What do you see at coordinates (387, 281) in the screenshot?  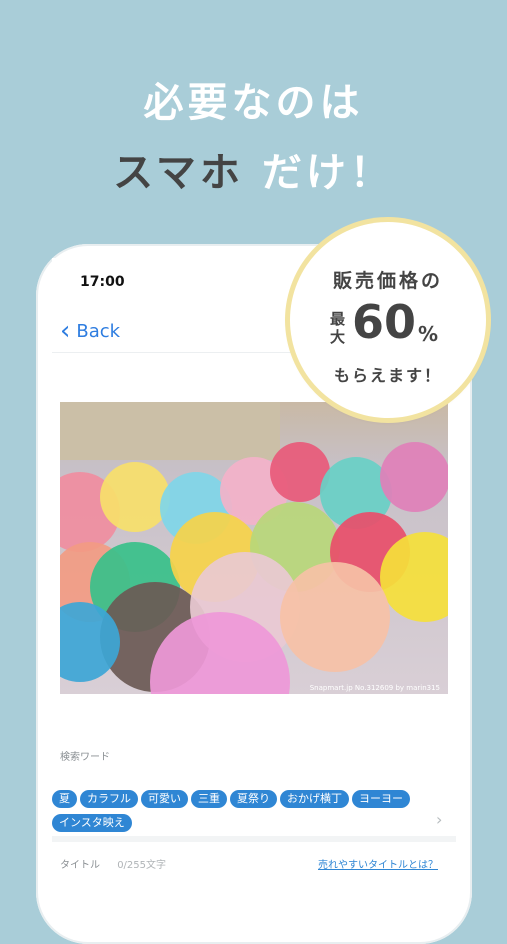 I see `badge-line-1: 販売価格の` at bounding box center [387, 281].